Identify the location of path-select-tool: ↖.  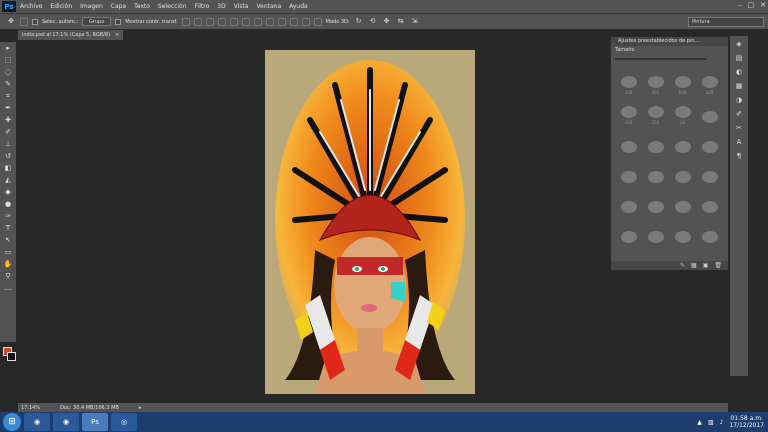
(8, 240).